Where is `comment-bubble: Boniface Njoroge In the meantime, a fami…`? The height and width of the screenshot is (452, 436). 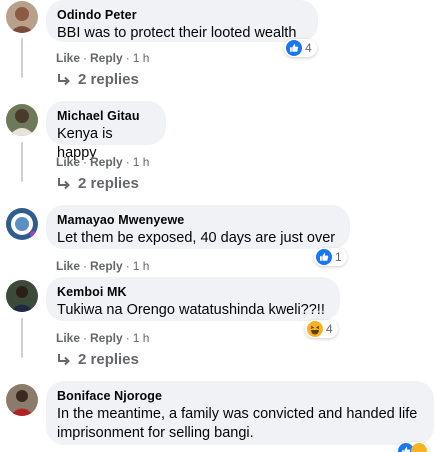 comment-bubble: Boniface Njoroge In the meantime, a fami… is located at coordinates (240, 413).